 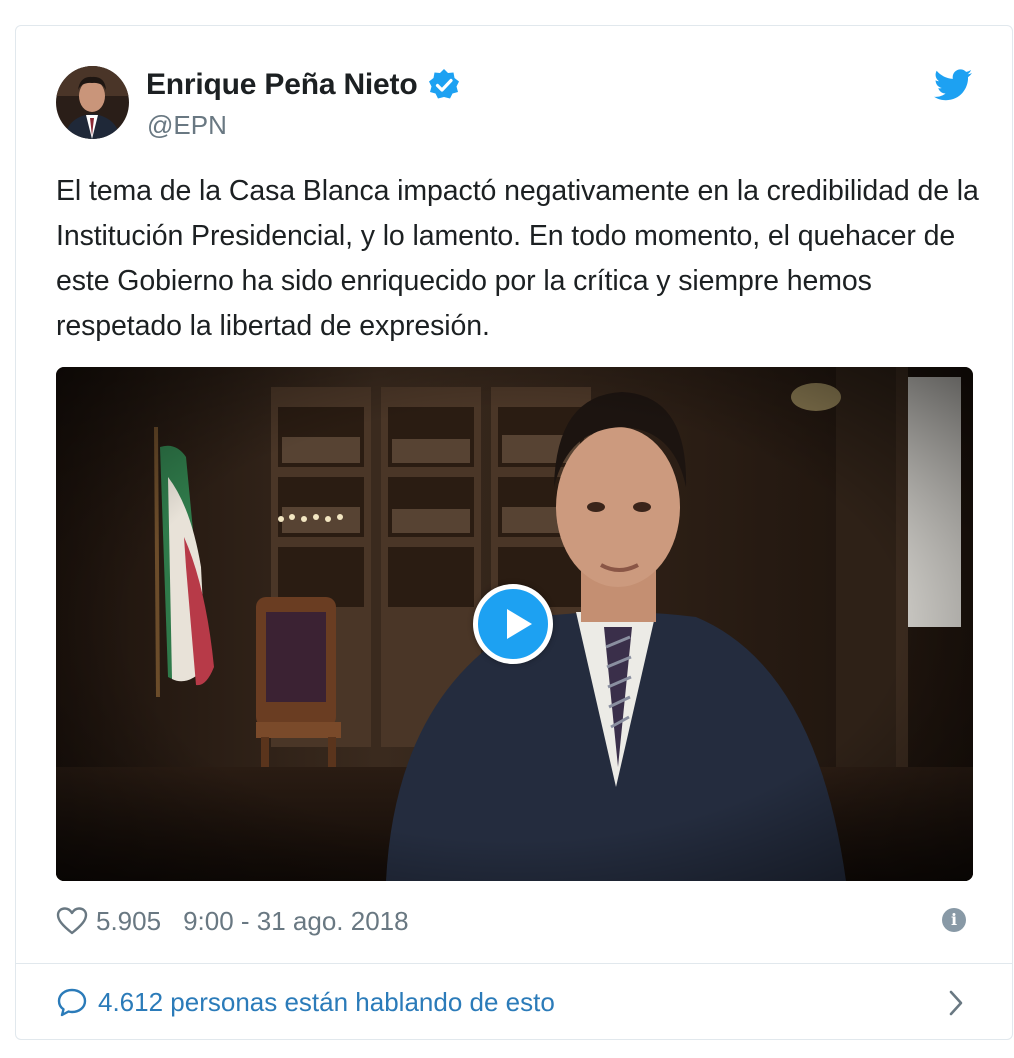 I want to click on author-handle: @EPN, so click(x=187, y=125).